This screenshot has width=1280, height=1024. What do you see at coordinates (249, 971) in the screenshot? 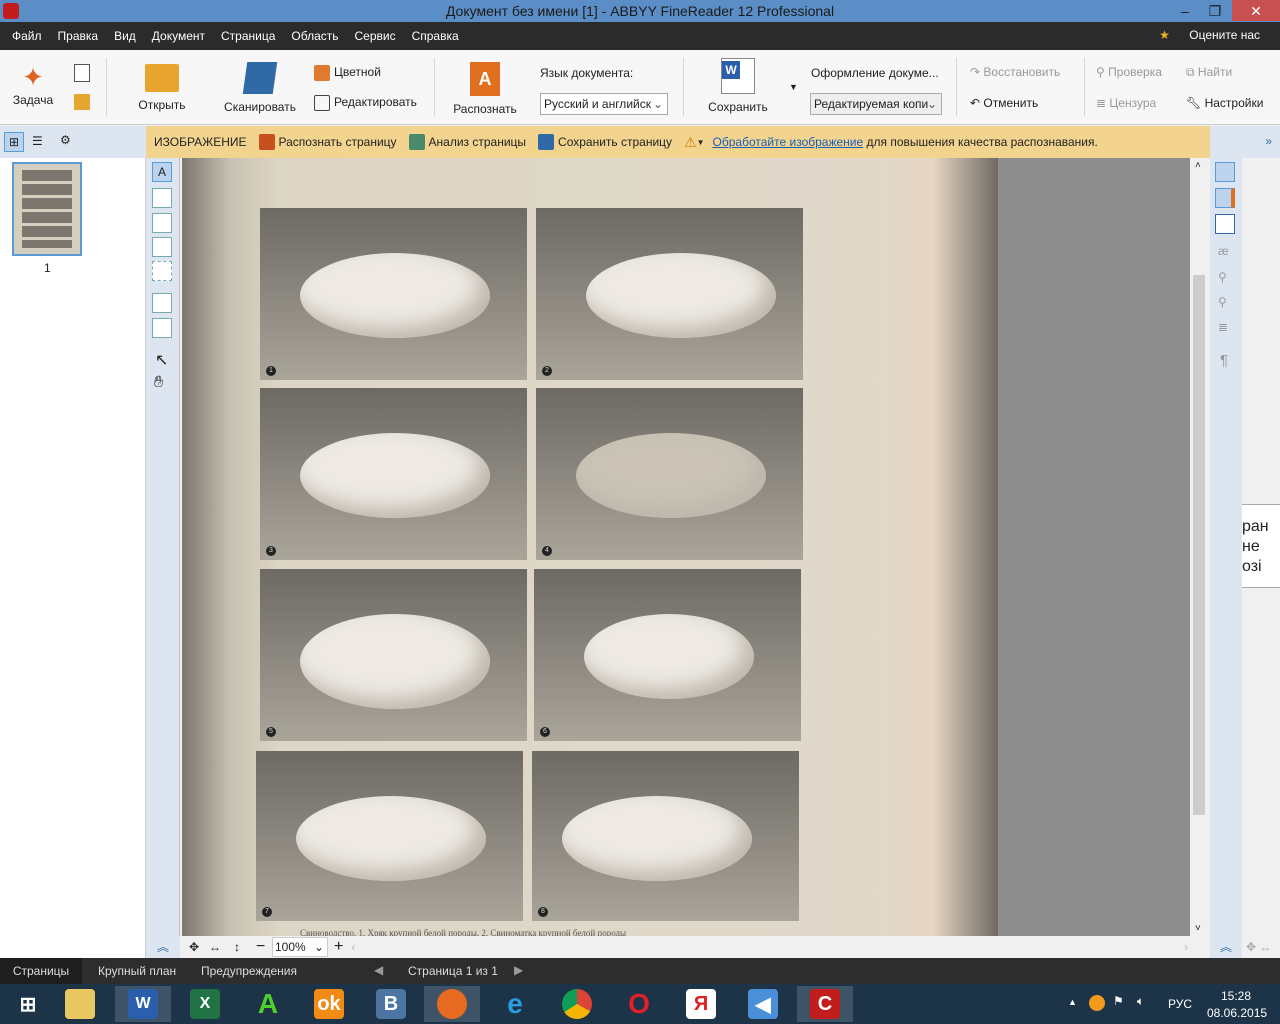
I see `tab-warnings: Предупреждения` at bounding box center [249, 971].